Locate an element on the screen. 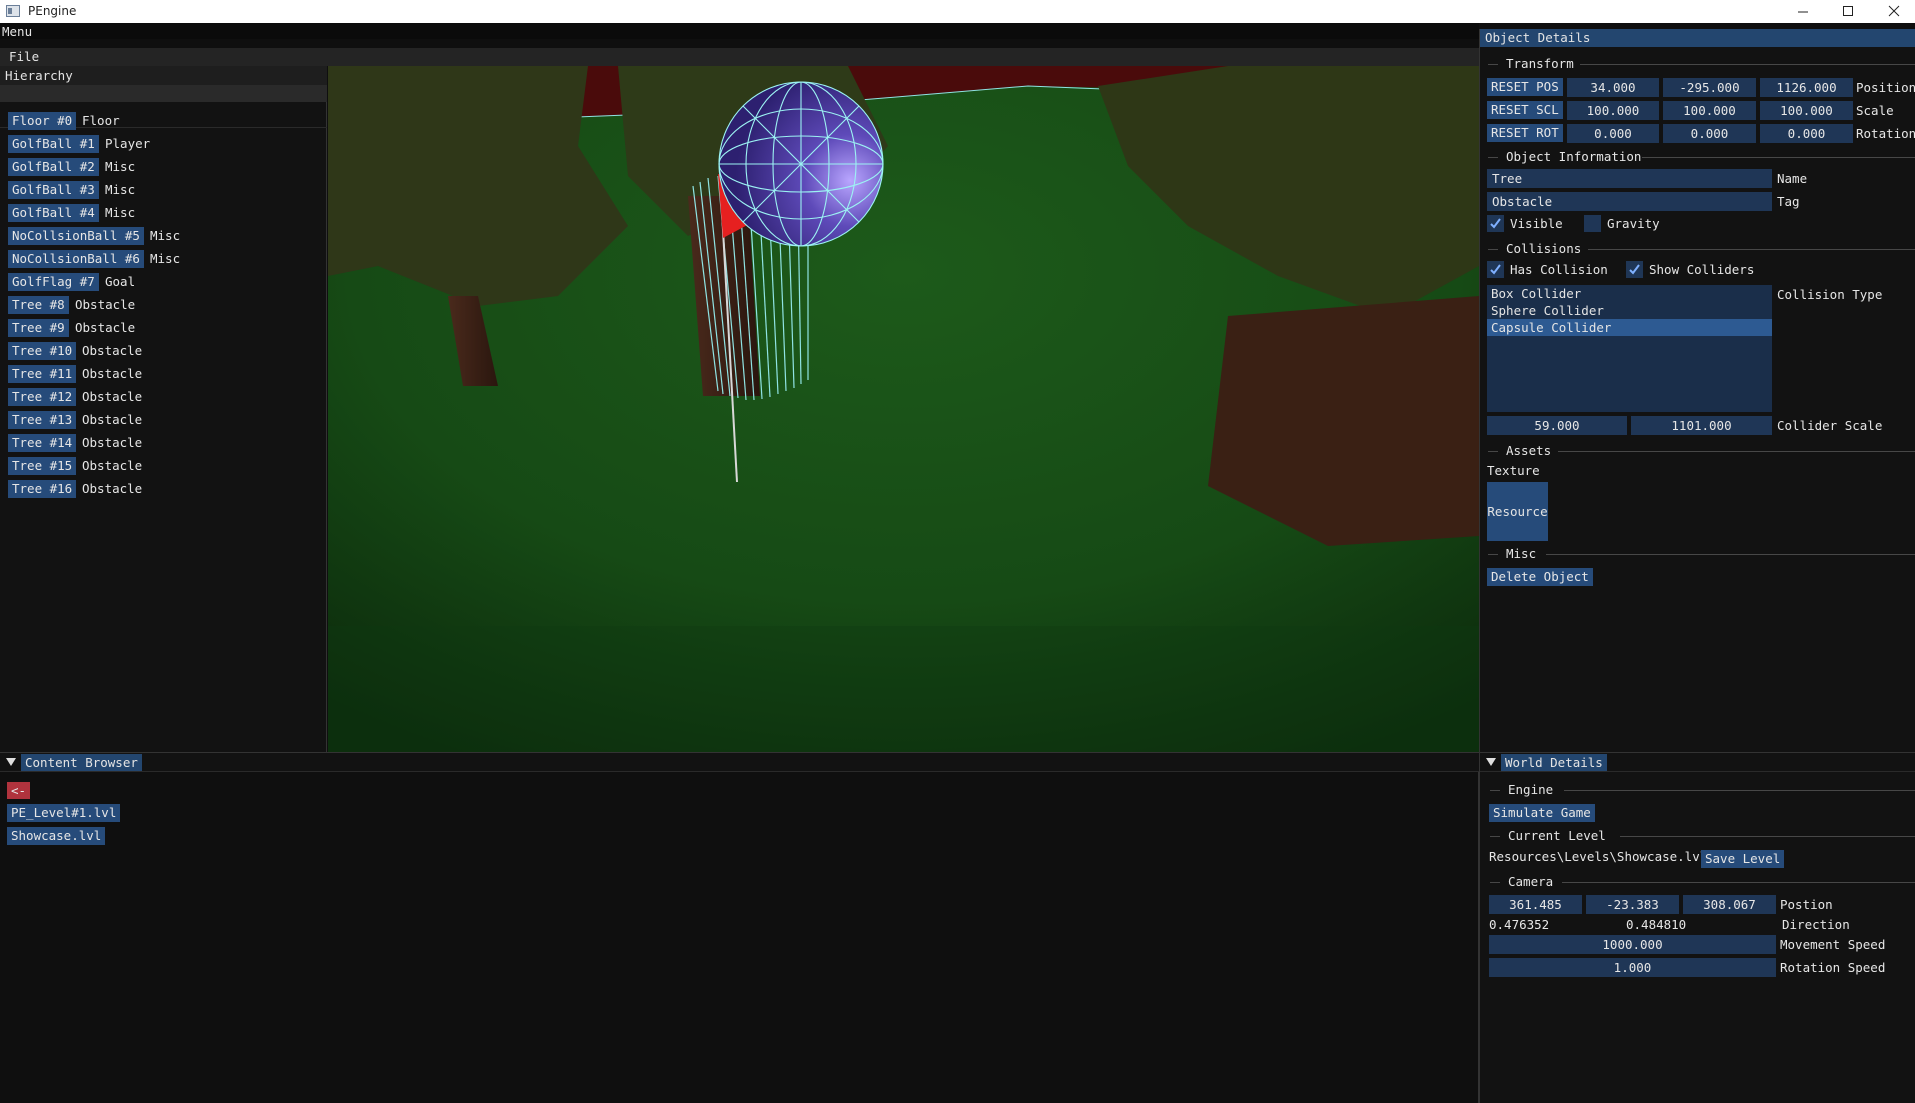 This screenshot has height=1103, width=1915. hierarchy-row: NoCollsionBall #6 Misc is located at coordinates (163, 259).